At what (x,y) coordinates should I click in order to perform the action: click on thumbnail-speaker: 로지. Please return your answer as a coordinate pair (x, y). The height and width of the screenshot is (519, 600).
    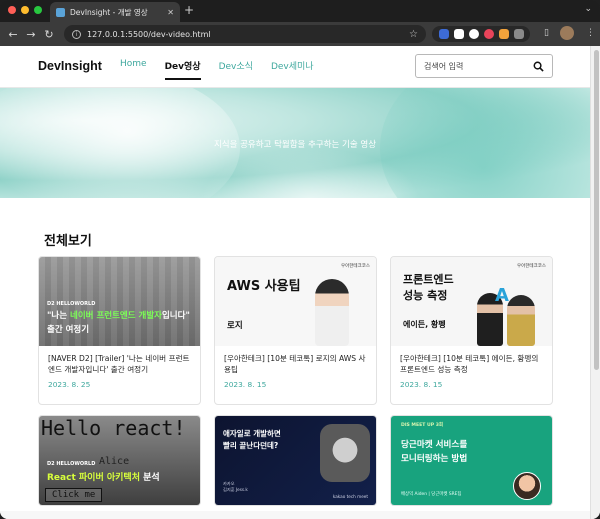
    Looking at the image, I should click on (235, 326).